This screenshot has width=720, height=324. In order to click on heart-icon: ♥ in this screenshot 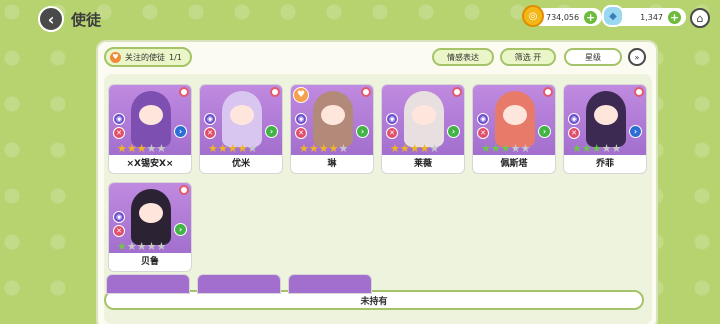, I will do `click(115, 57)`.